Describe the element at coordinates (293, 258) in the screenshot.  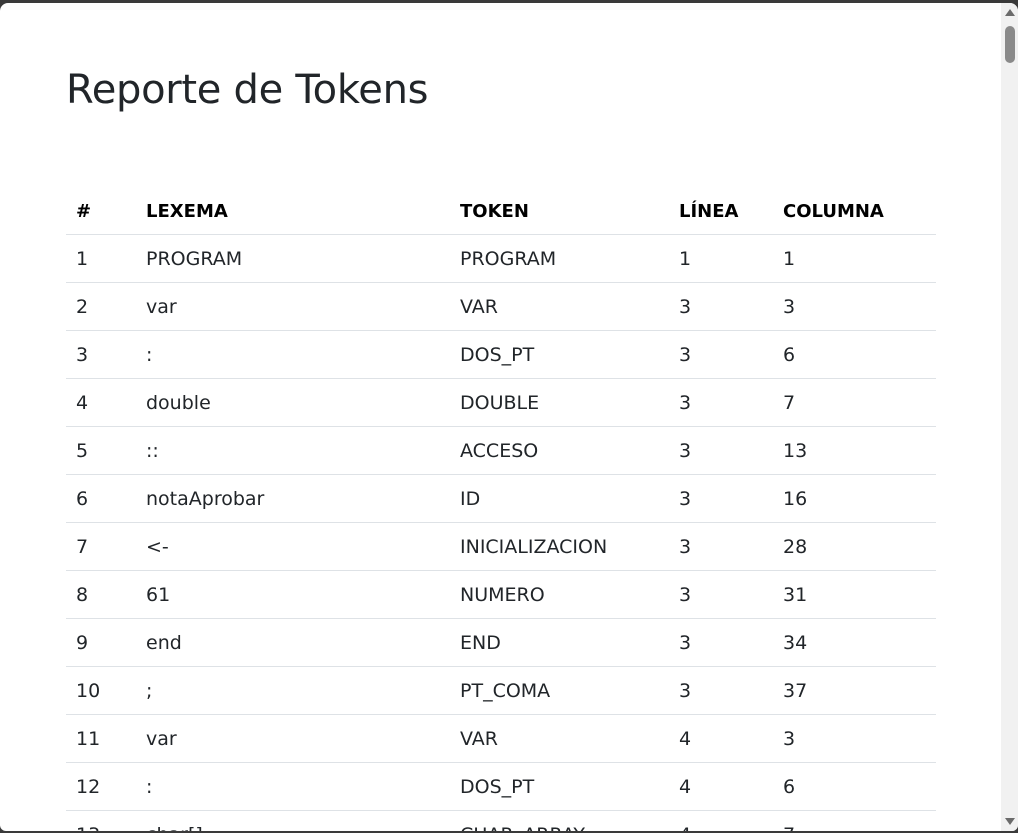
I see `cell-lexema: PROGRAM` at that location.